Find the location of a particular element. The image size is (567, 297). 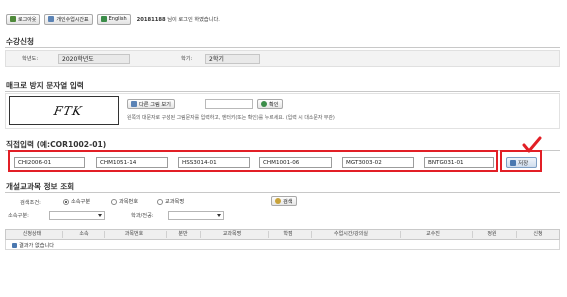

logout-icon is located at coordinates (13, 19).